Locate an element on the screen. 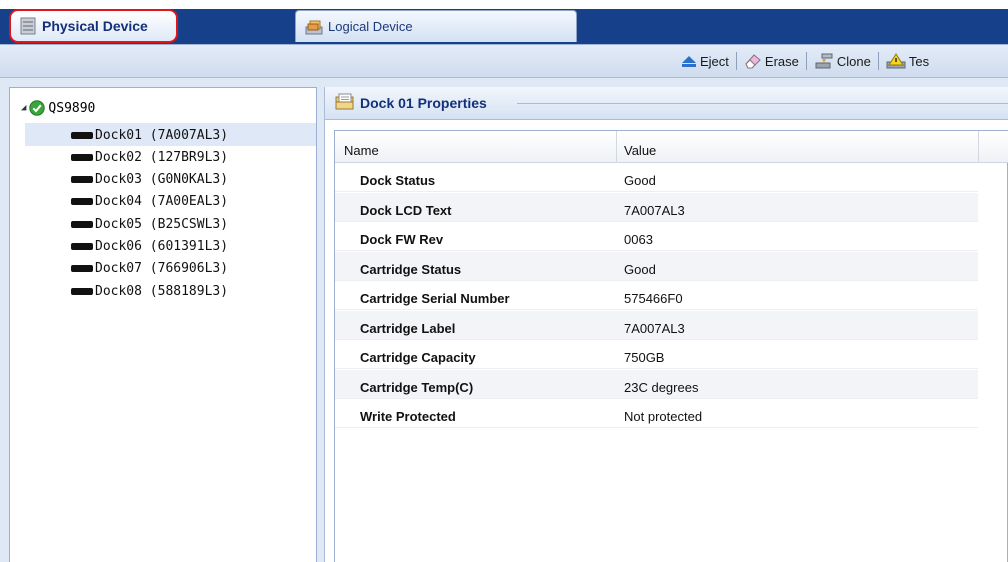 This screenshot has height=562, width=1008. tree-dock-label: Dock03 (G0N0KAL3) is located at coordinates (162, 180).